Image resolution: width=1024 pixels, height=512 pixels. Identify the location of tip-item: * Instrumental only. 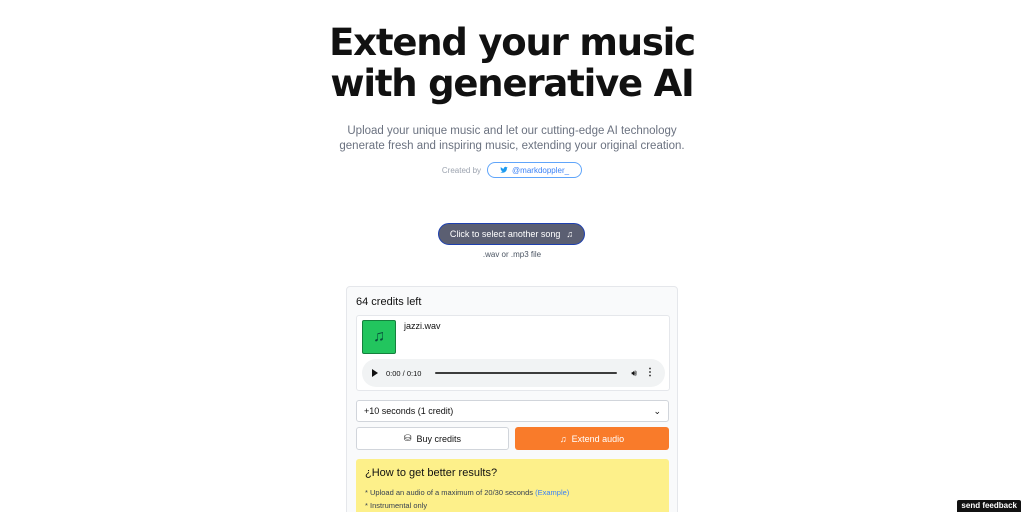
(512, 505).